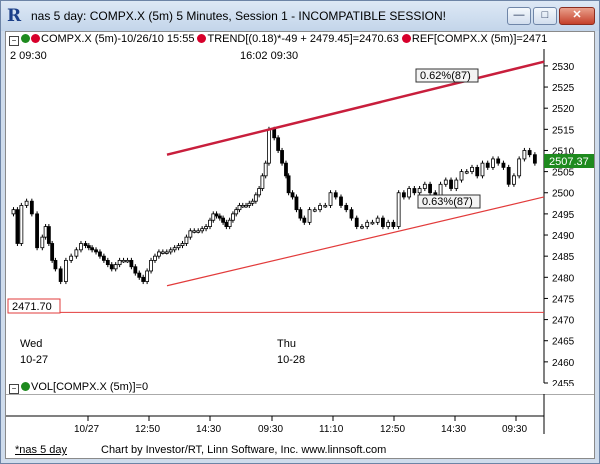 The height and width of the screenshot is (464, 600). What do you see at coordinates (406, 38) in the screenshot?
I see `ref-dot-icon` at bounding box center [406, 38].